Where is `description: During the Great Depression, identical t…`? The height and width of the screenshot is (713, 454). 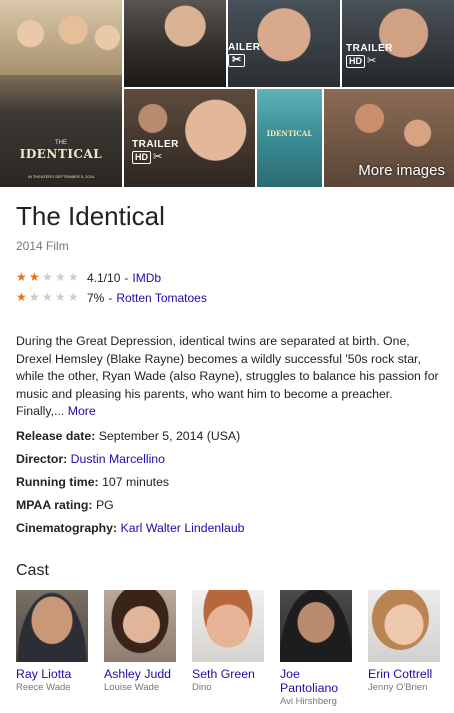
description: During the Great Depression, identical t… is located at coordinates (228, 377).